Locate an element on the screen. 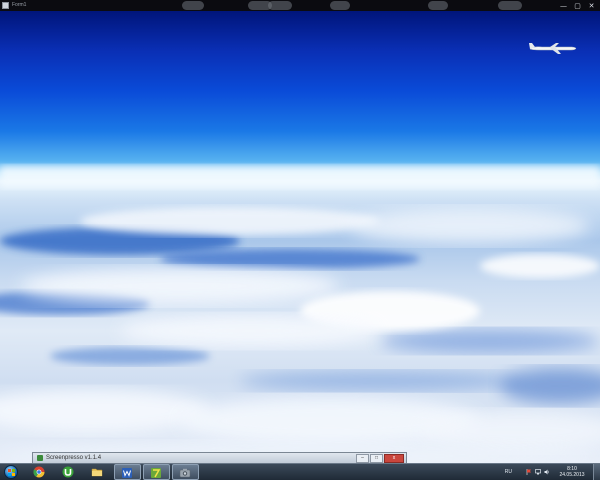 The image size is (600, 480). form-title-bar: Form1 — ▢ ✕ is located at coordinates (300, 5).